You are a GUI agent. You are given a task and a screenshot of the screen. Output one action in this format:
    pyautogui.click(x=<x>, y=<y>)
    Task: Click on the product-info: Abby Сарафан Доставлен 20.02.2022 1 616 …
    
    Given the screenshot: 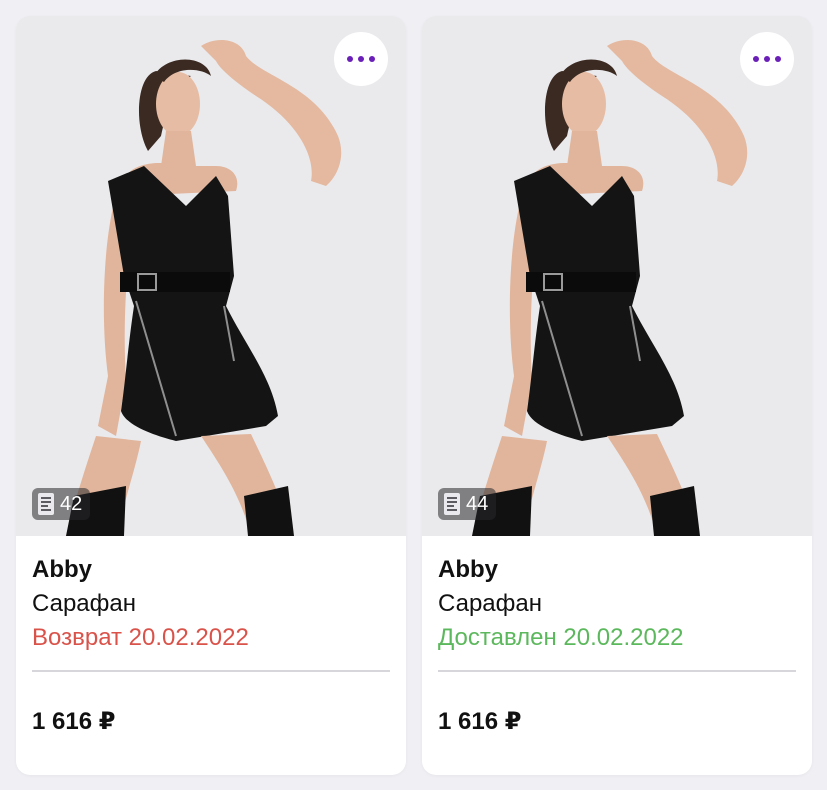 What is the action you would take?
    pyautogui.click(x=617, y=637)
    